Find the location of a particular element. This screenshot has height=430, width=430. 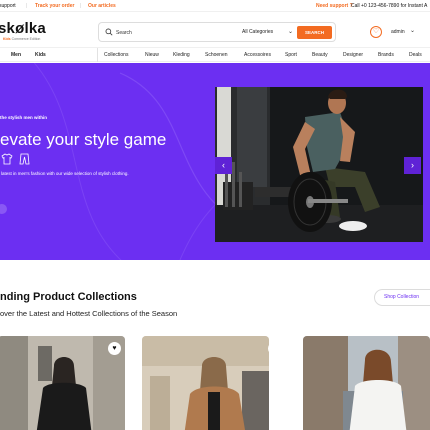

nav-schoenen: Schoenen is located at coordinates (216, 55).